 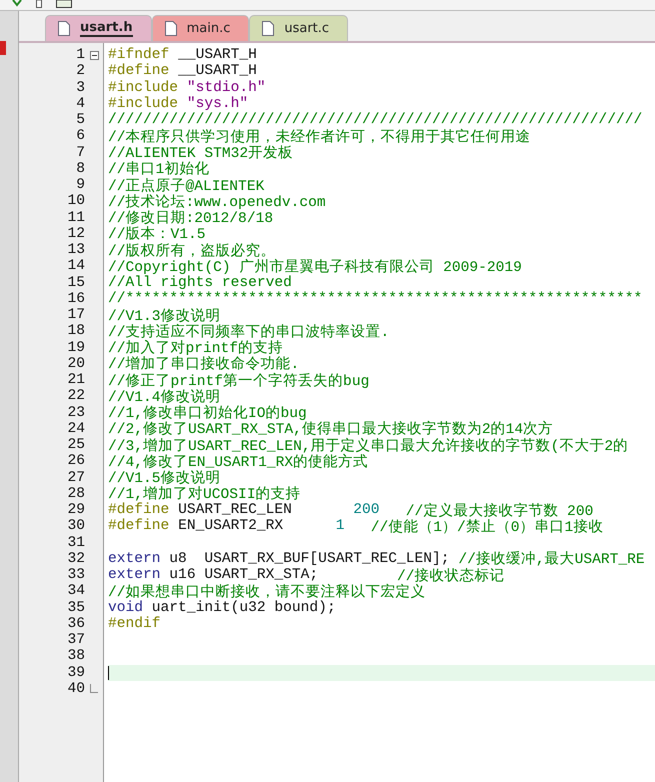 What do you see at coordinates (75, 526) in the screenshot?
I see `line-number: 30` at bounding box center [75, 526].